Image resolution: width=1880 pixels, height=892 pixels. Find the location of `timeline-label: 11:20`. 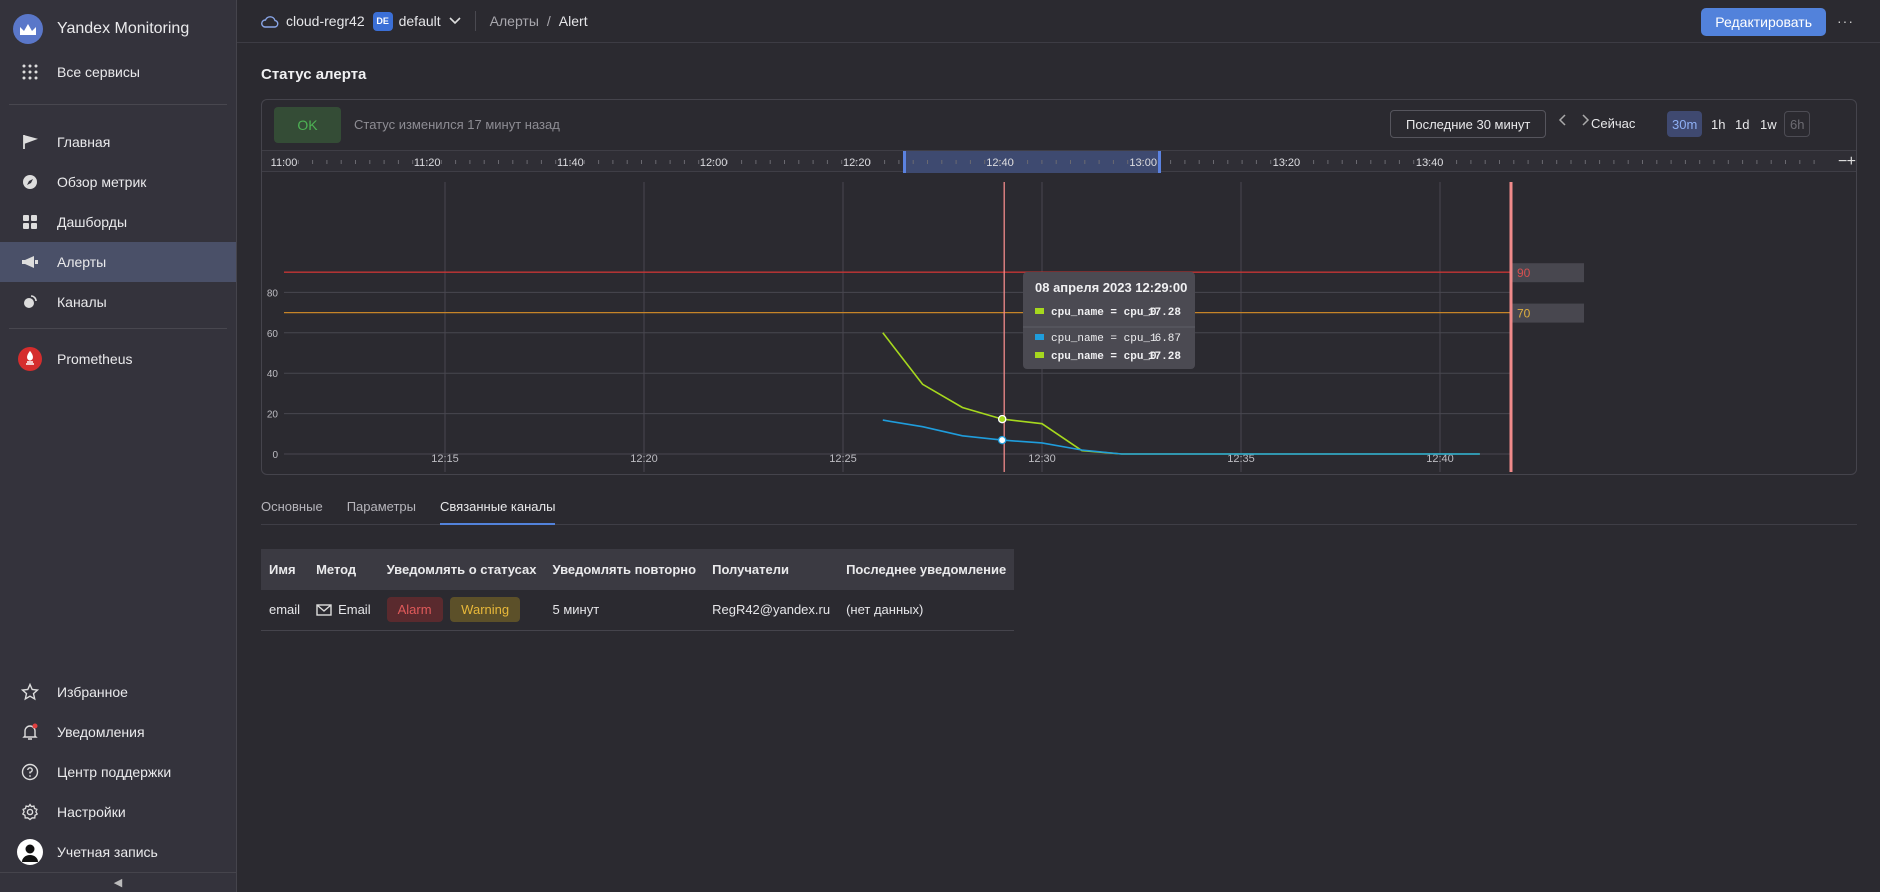

timeline-label: 11:20 is located at coordinates (427, 163).